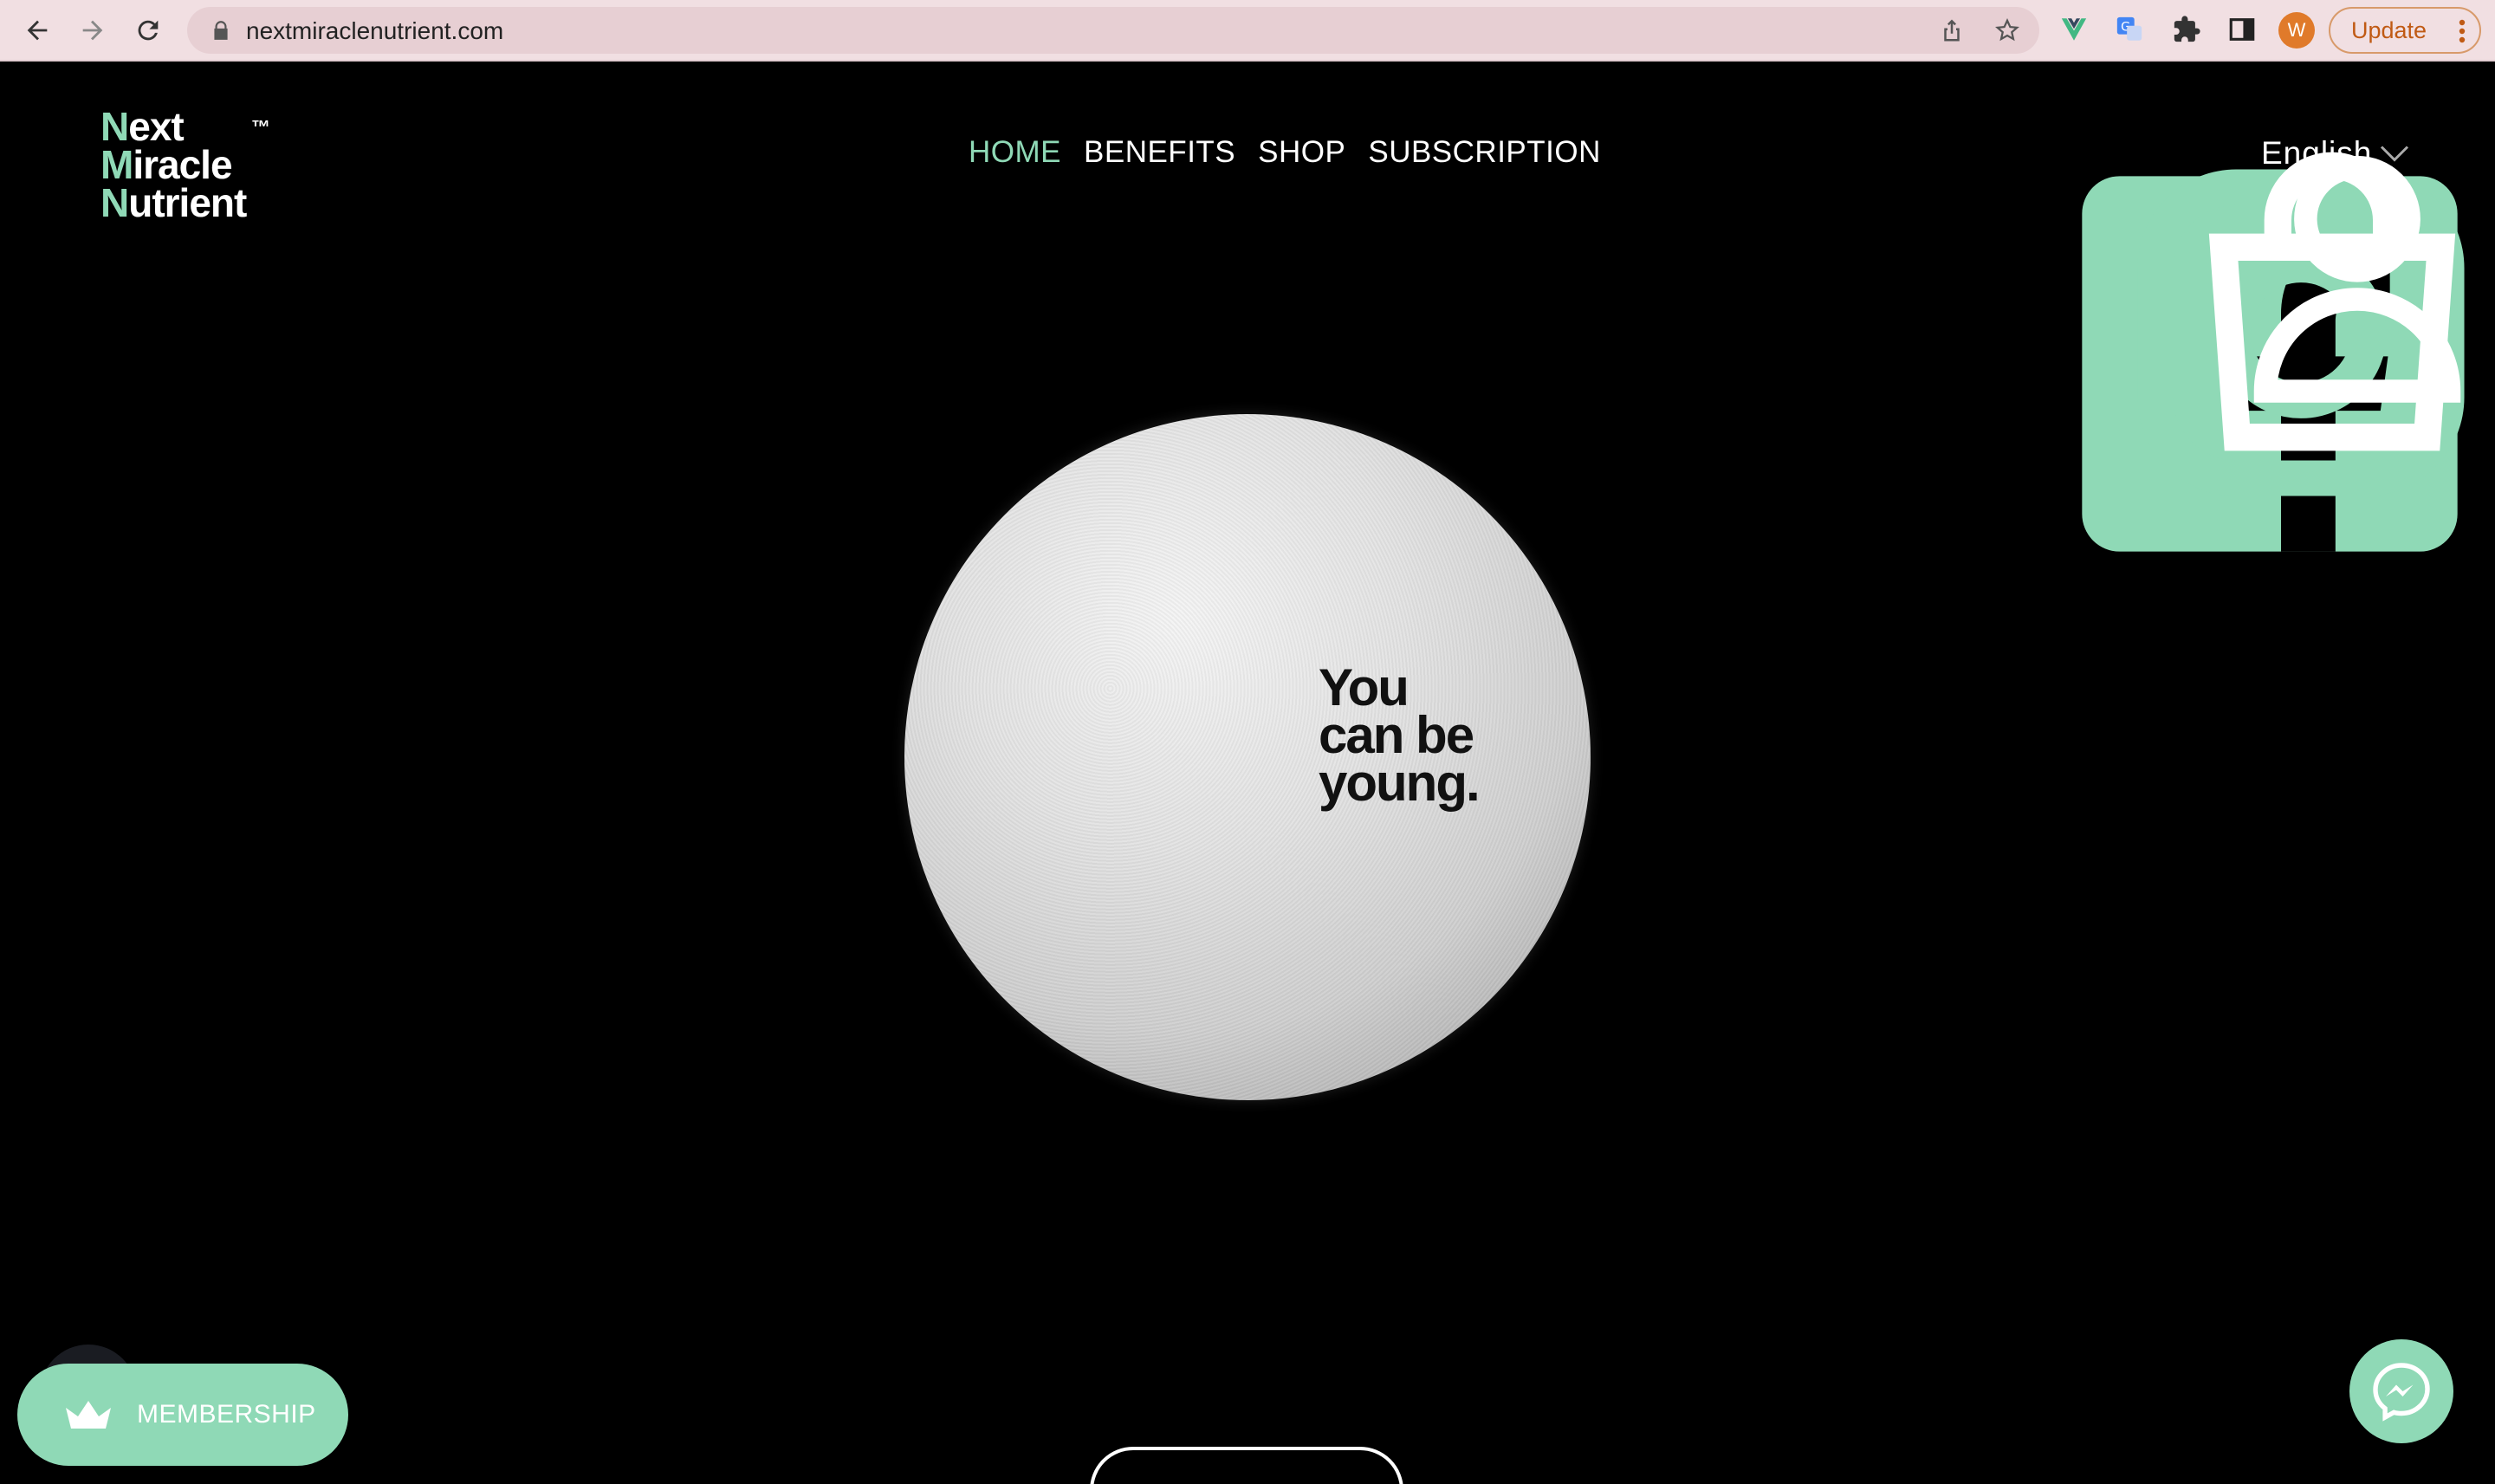  I want to click on google-translate-extension: G, so click(2129, 29).